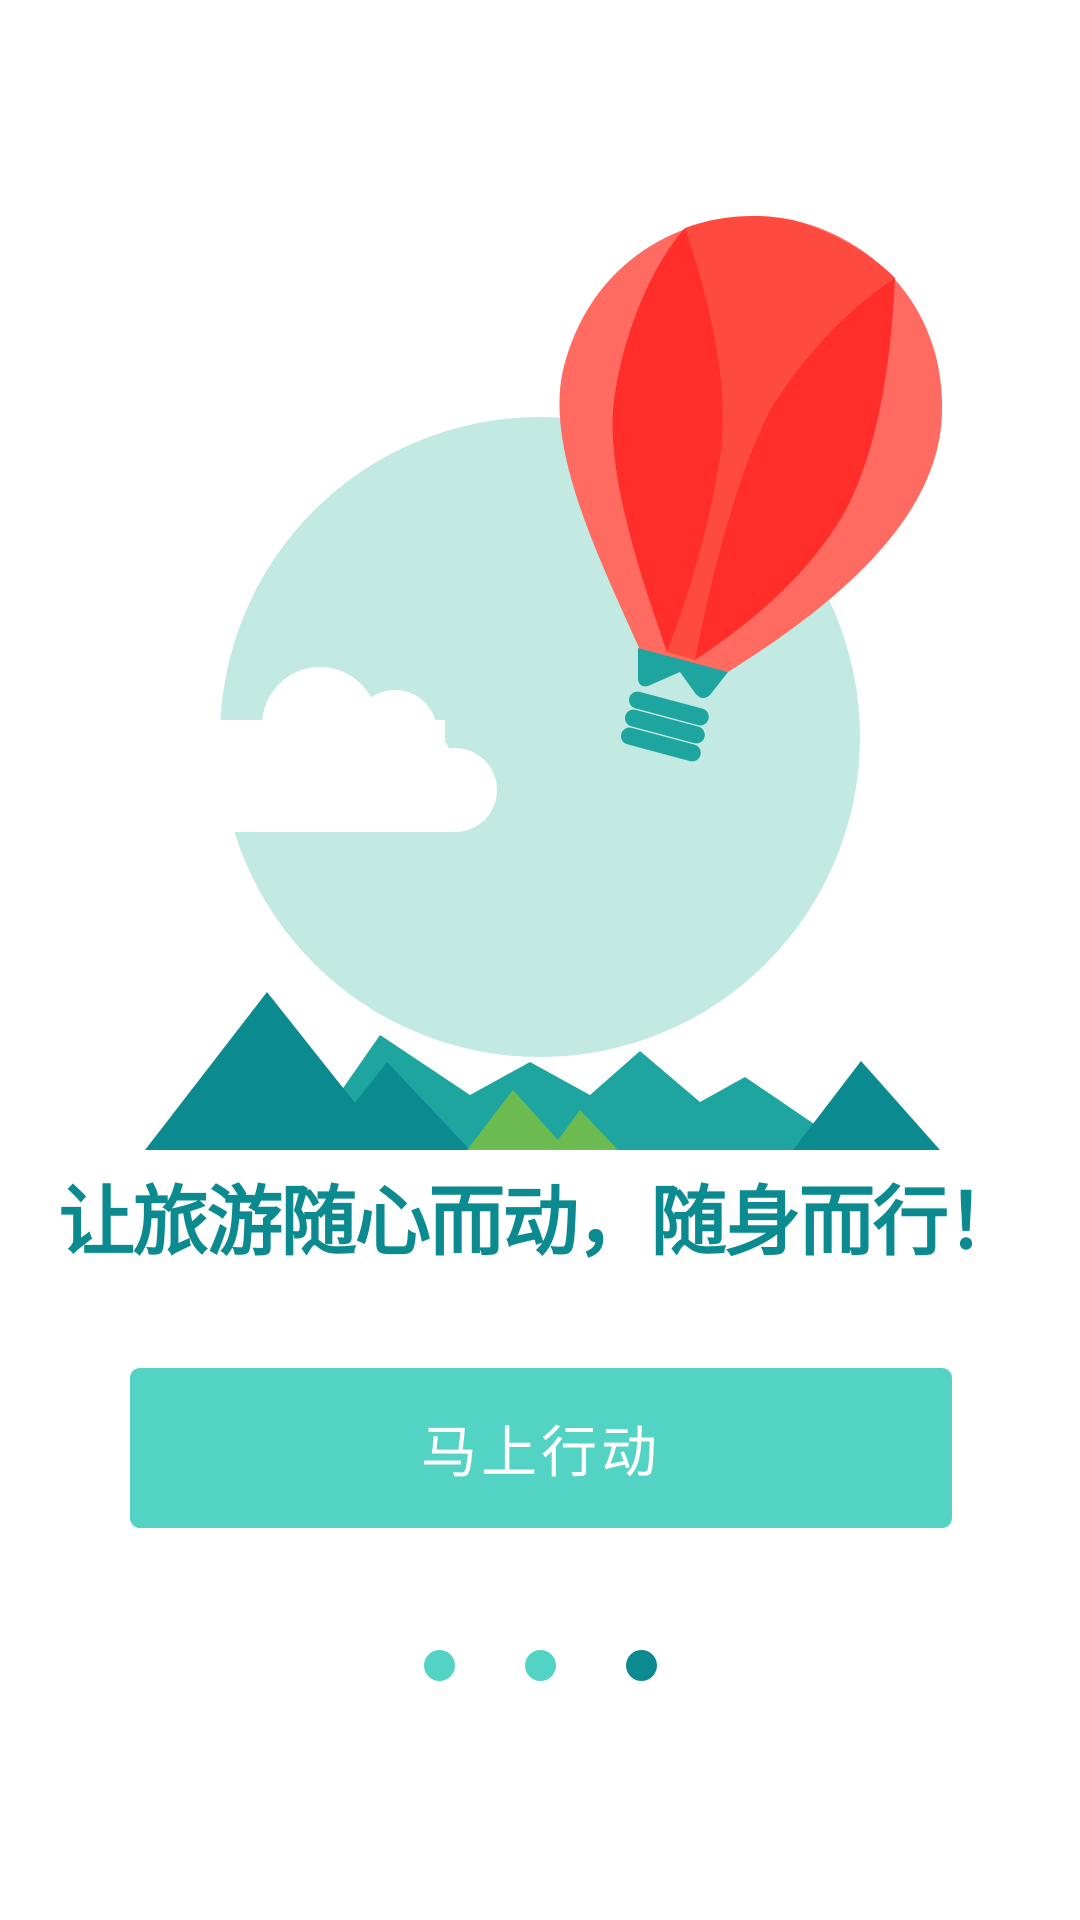 The image size is (1080, 1920). Describe the element at coordinates (541, 1448) in the screenshot. I see `start-now-button: 马上行动` at that location.